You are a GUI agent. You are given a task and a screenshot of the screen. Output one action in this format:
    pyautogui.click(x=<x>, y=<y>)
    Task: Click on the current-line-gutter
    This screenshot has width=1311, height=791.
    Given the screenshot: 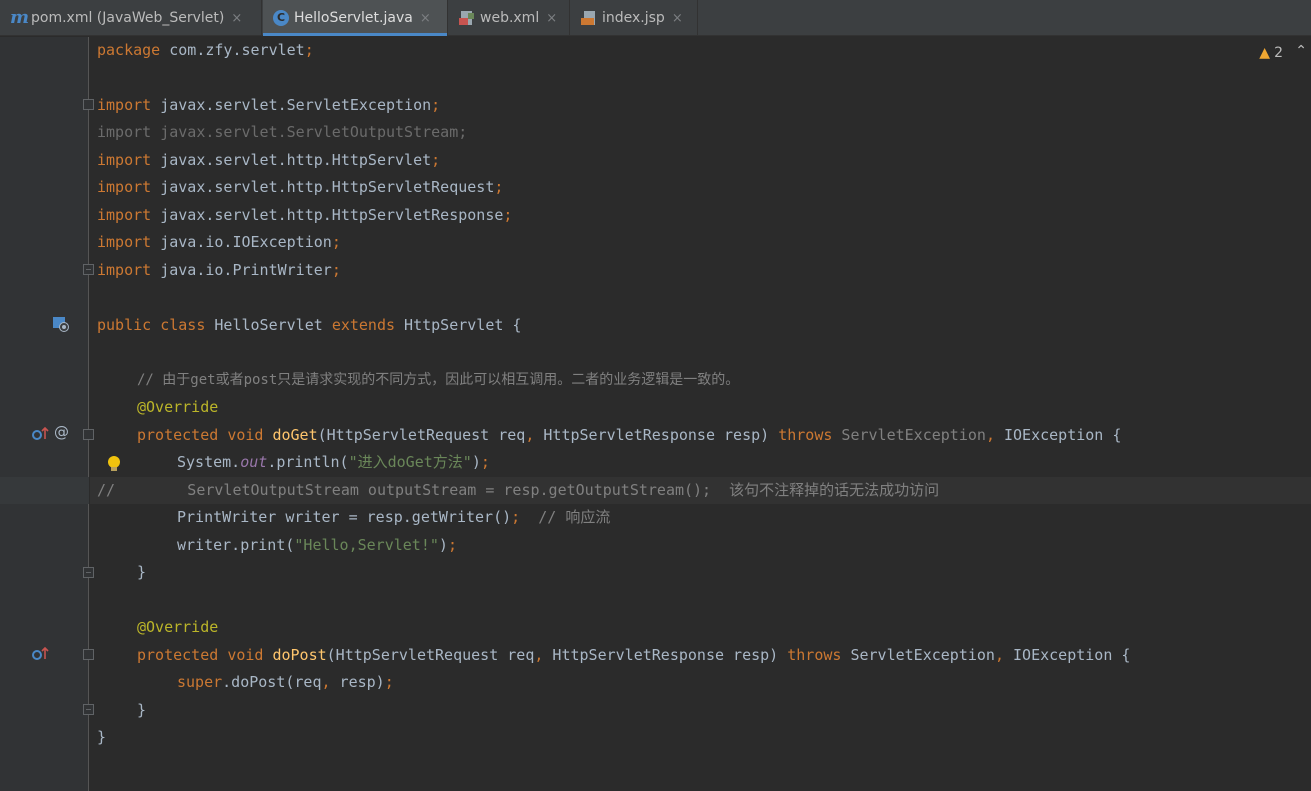 What is the action you would take?
    pyautogui.click(x=44, y=490)
    